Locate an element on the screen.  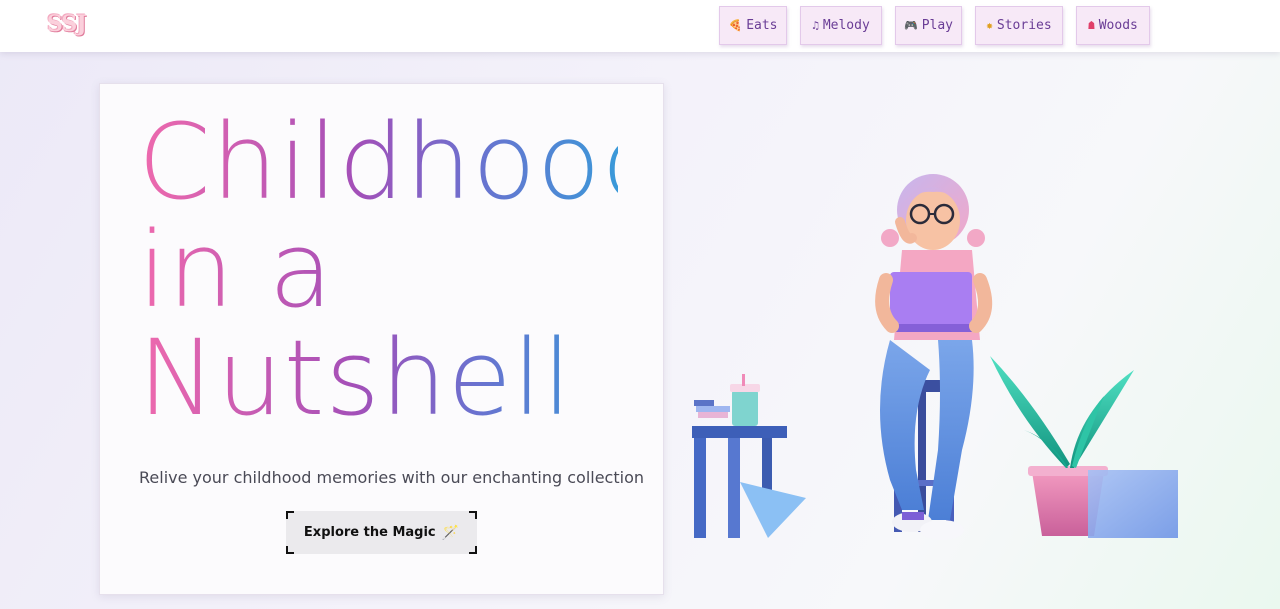
nav-melody-label: Melody is located at coordinates (846, 25).